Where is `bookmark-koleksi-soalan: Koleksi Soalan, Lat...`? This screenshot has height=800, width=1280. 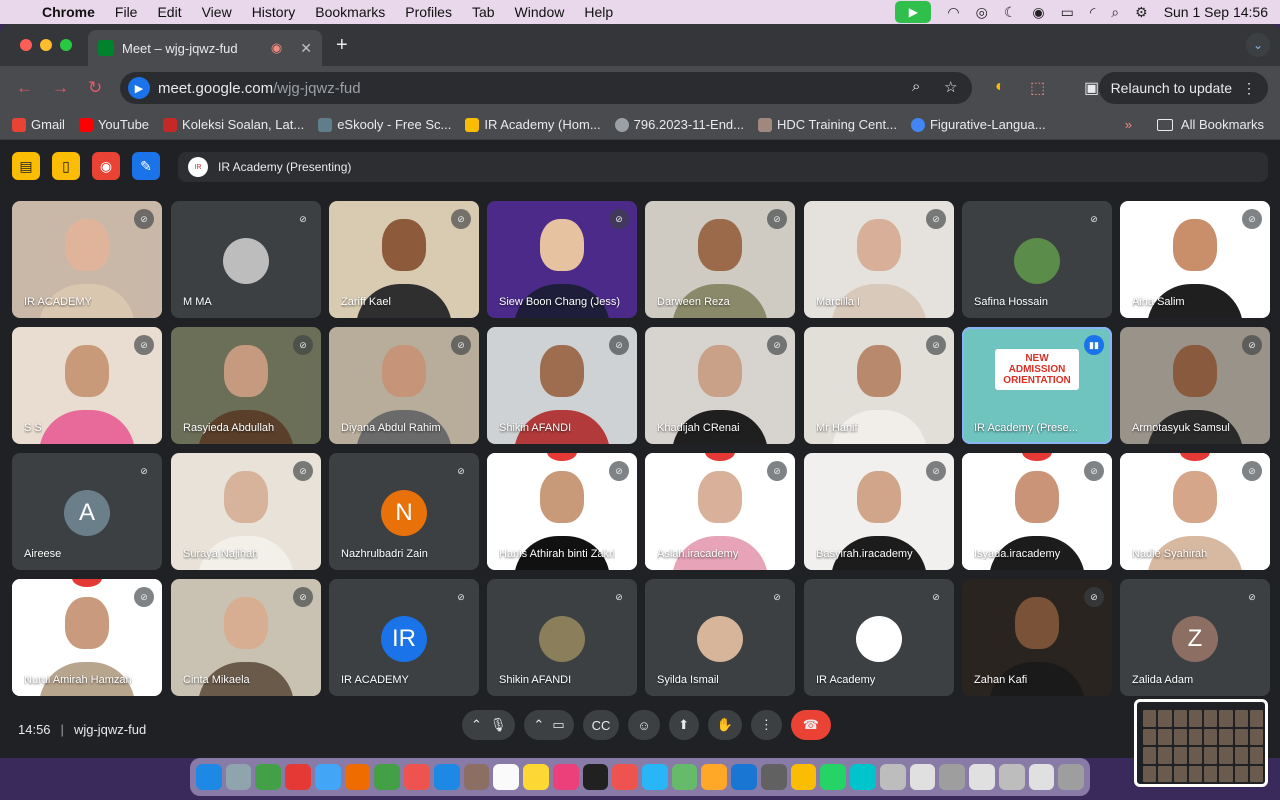
bookmark-koleksi-soalan: Koleksi Soalan, Lat... is located at coordinates (233, 124).